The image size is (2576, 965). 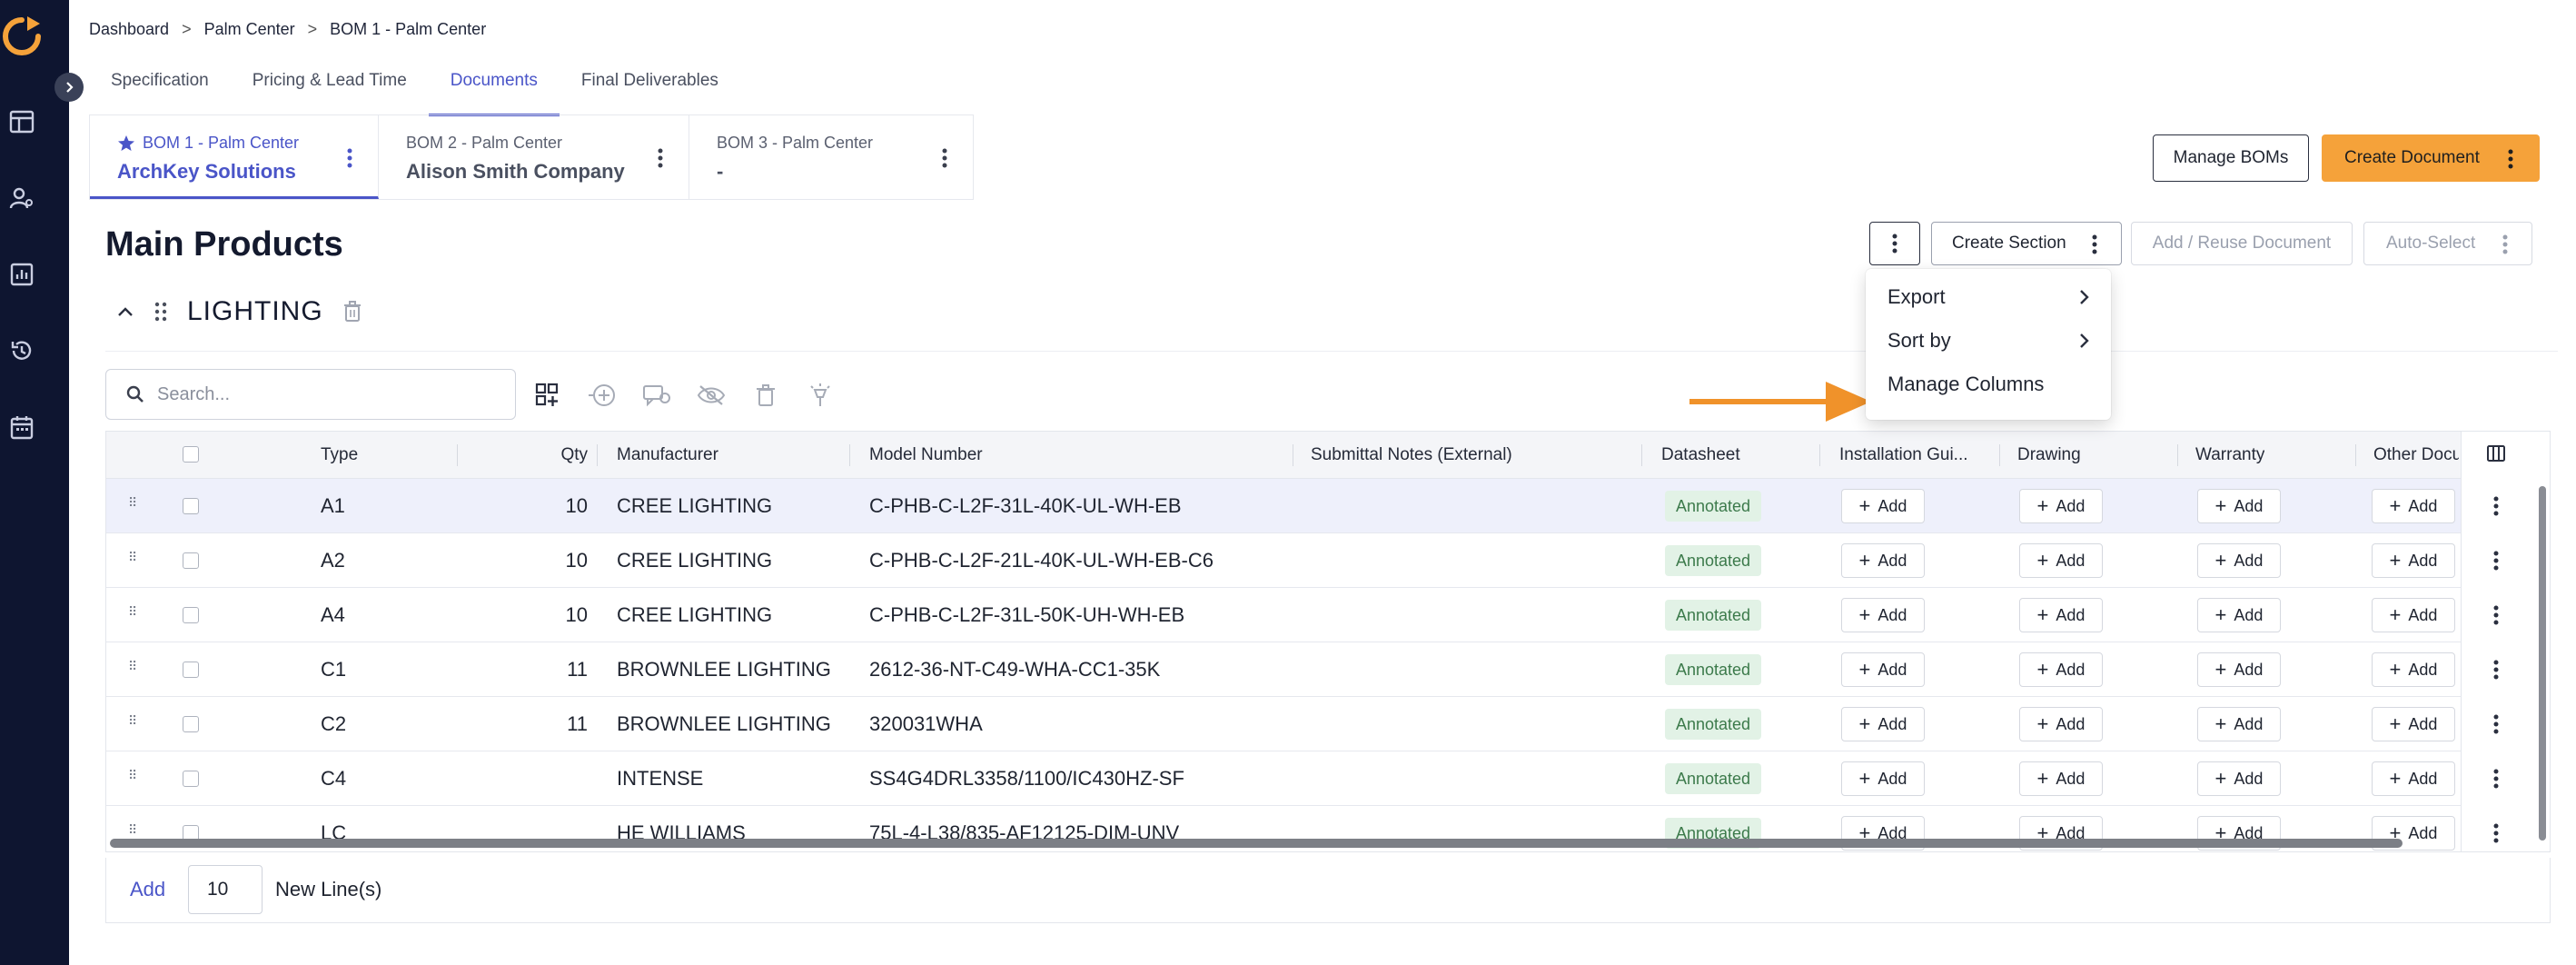 I want to click on add-grid-icon, so click(x=547, y=396).